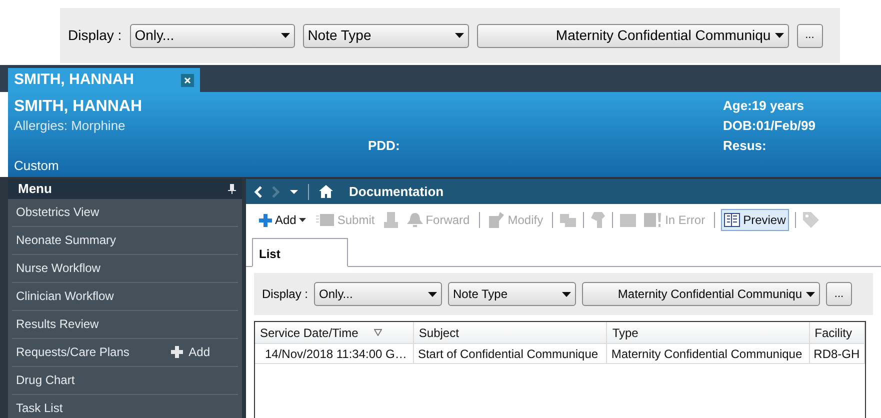 The width and height of the screenshot is (881, 418). I want to click on menu-item: Drug Chart, so click(125, 380).